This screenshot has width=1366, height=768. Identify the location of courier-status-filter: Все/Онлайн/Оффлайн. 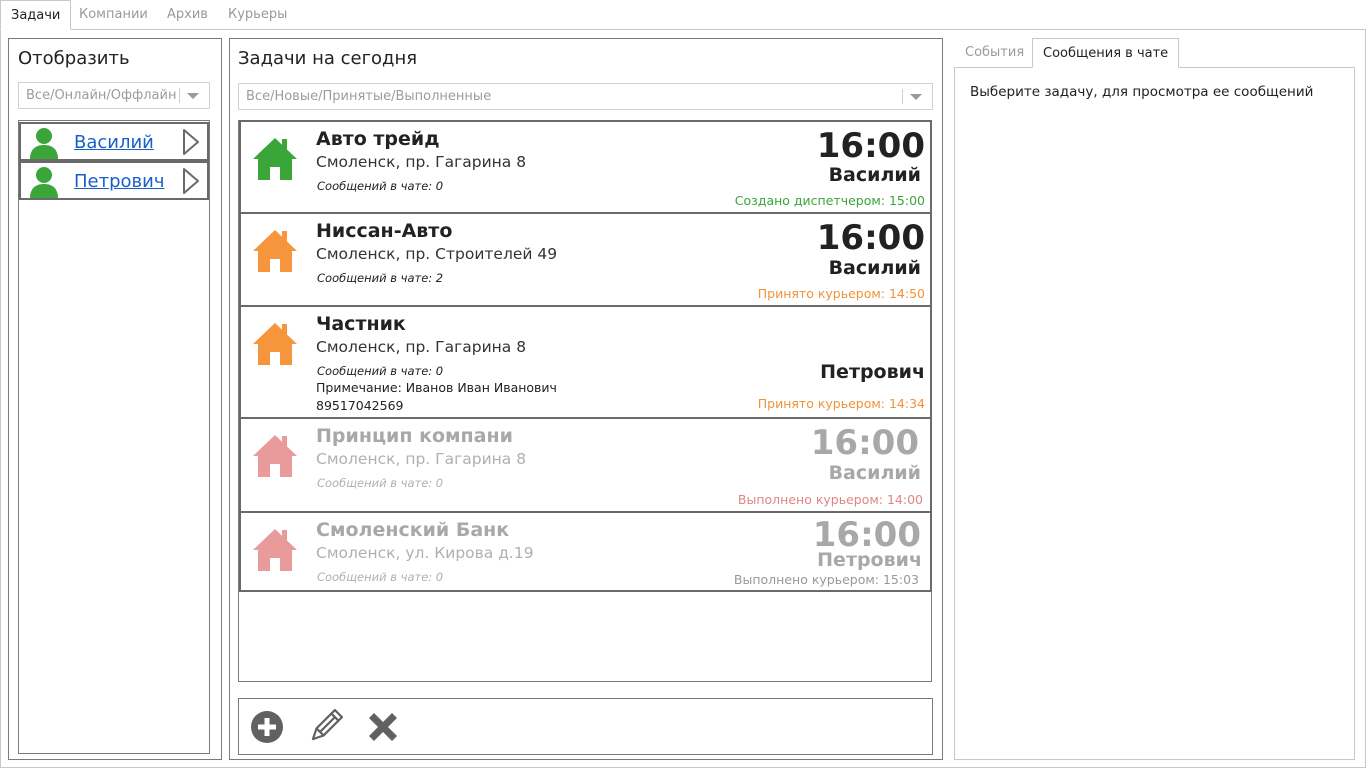
(114, 95).